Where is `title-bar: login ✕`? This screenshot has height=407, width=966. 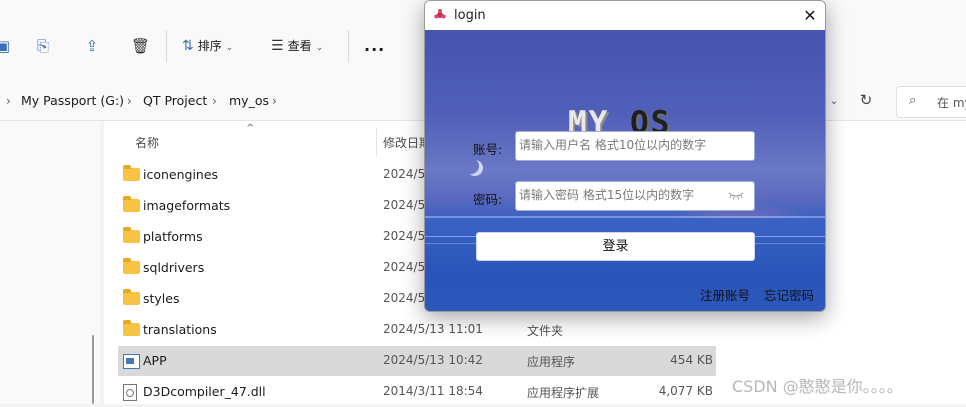
title-bar: login ✕ is located at coordinates (625, 15).